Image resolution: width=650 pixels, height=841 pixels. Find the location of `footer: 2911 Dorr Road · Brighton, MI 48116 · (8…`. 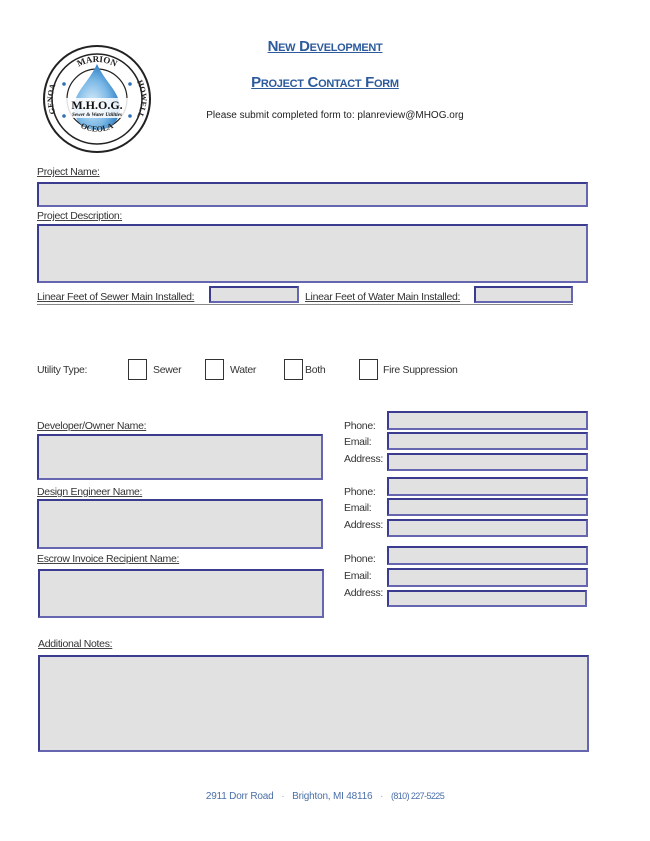

footer: 2911 Dorr Road · Brighton, MI 48116 · (8… is located at coordinates (325, 796).